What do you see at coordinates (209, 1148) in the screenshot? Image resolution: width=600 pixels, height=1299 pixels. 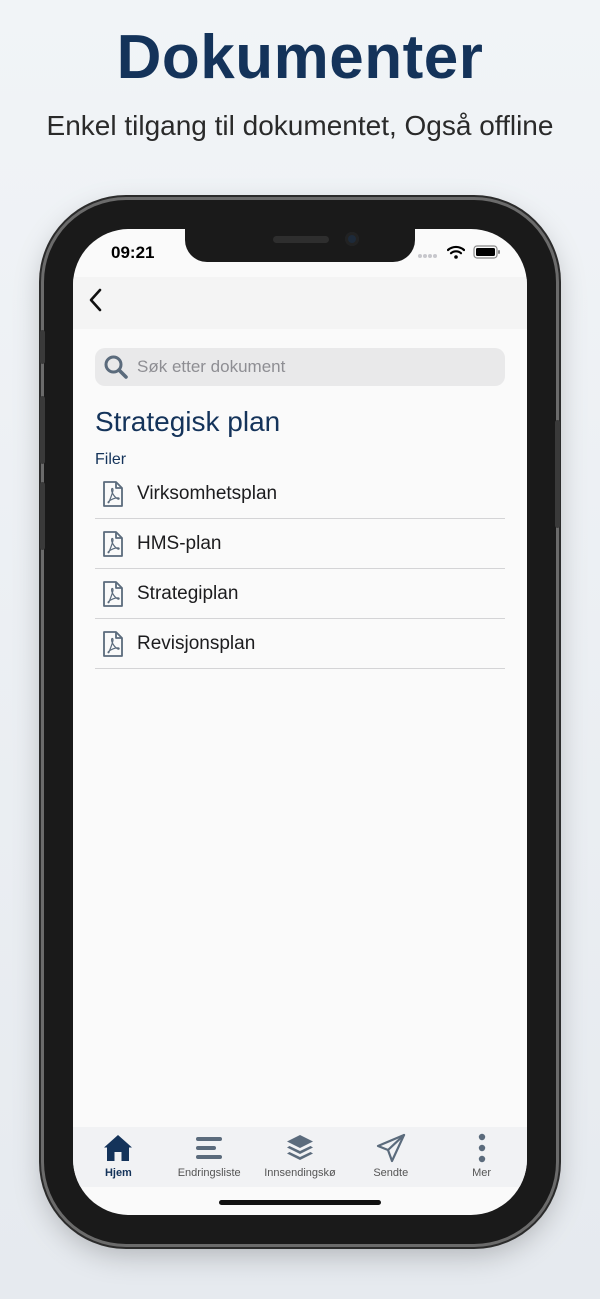 I see `list-icon` at bounding box center [209, 1148].